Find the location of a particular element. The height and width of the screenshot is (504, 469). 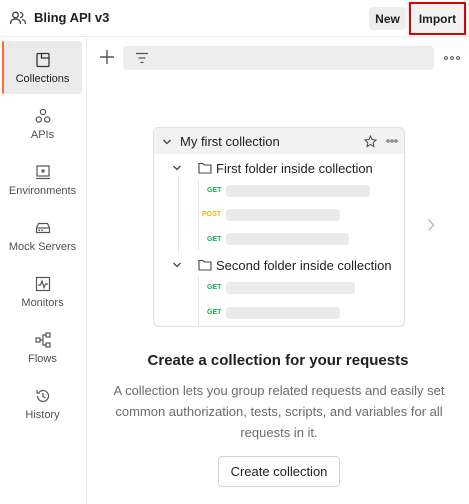

sidebar-item-collections: Collections is located at coordinates (42, 67).